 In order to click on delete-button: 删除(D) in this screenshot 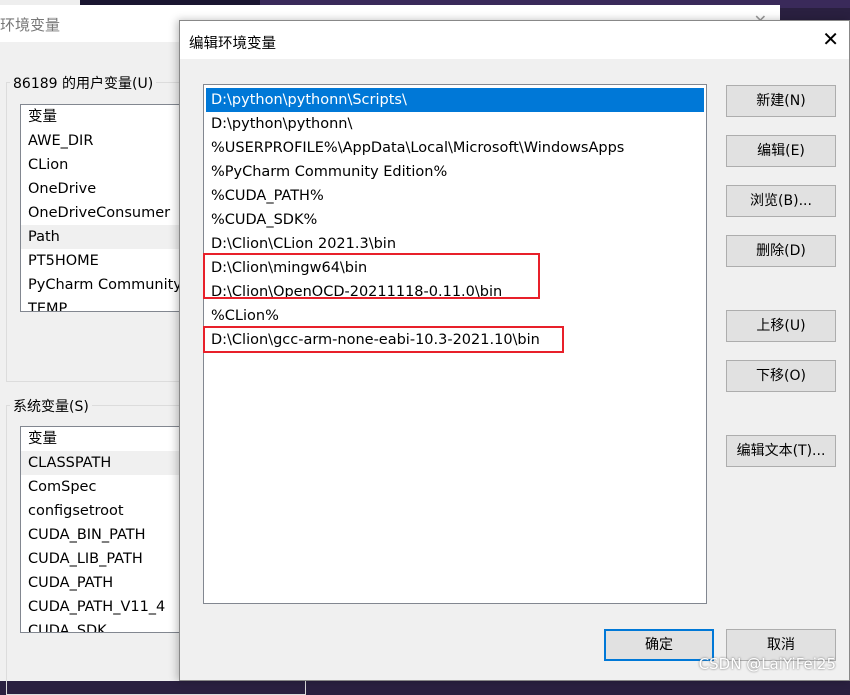, I will do `click(781, 251)`.